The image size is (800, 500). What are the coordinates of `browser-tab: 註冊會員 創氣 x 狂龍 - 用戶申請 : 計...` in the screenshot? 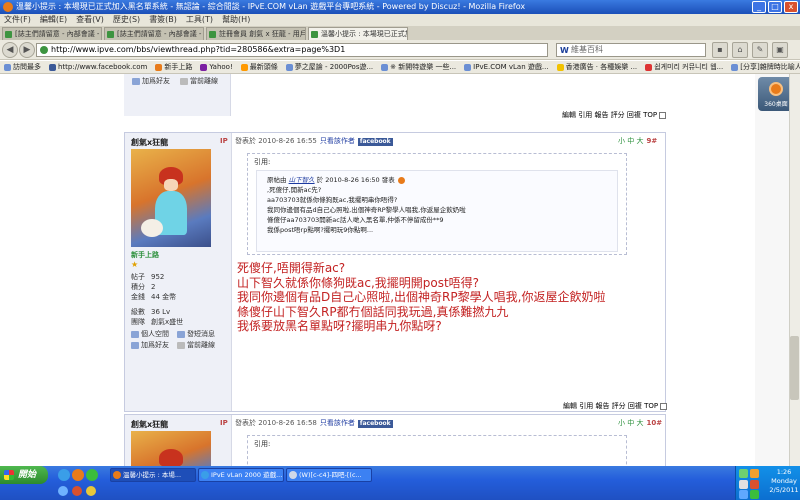 It's located at (256, 33).